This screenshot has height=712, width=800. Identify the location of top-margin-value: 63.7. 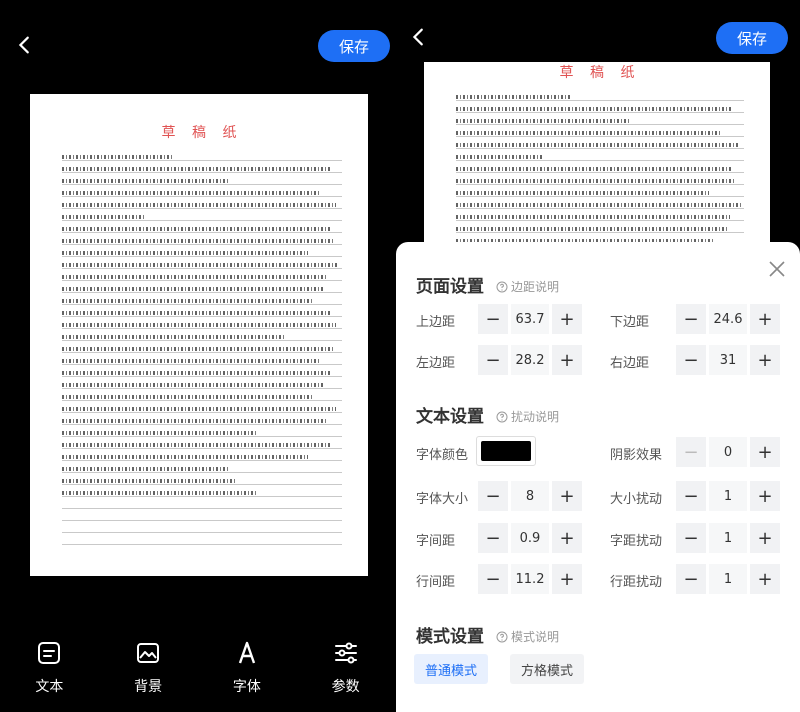
(530, 319).